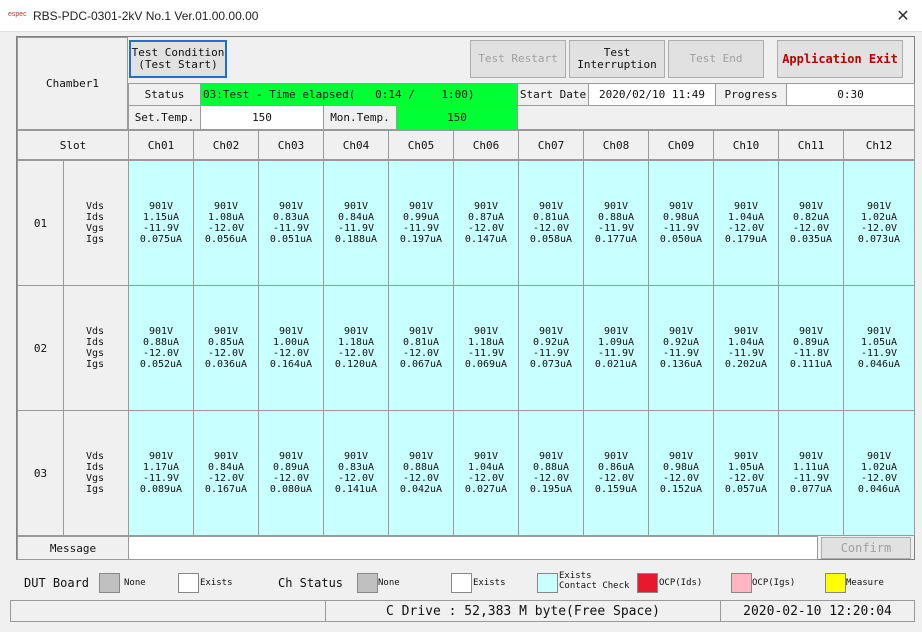 The height and width of the screenshot is (632, 922). Describe the element at coordinates (226, 473) in the screenshot. I see `channel-cell: 901V 0.84uA -12.0V 0.167uA` at that location.